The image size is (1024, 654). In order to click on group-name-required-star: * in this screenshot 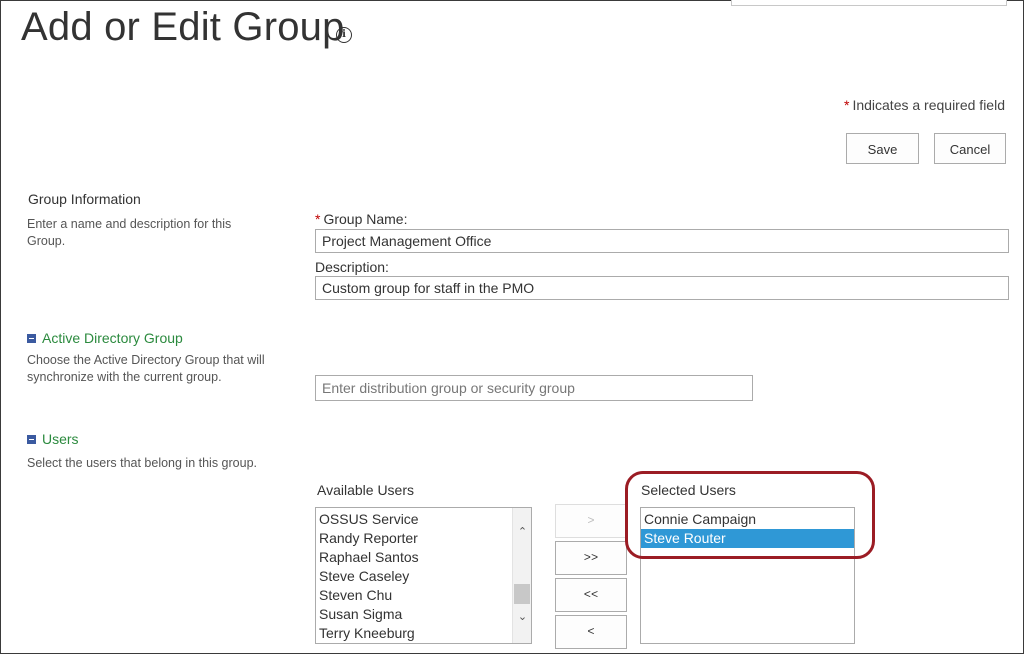, I will do `click(318, 219)`.